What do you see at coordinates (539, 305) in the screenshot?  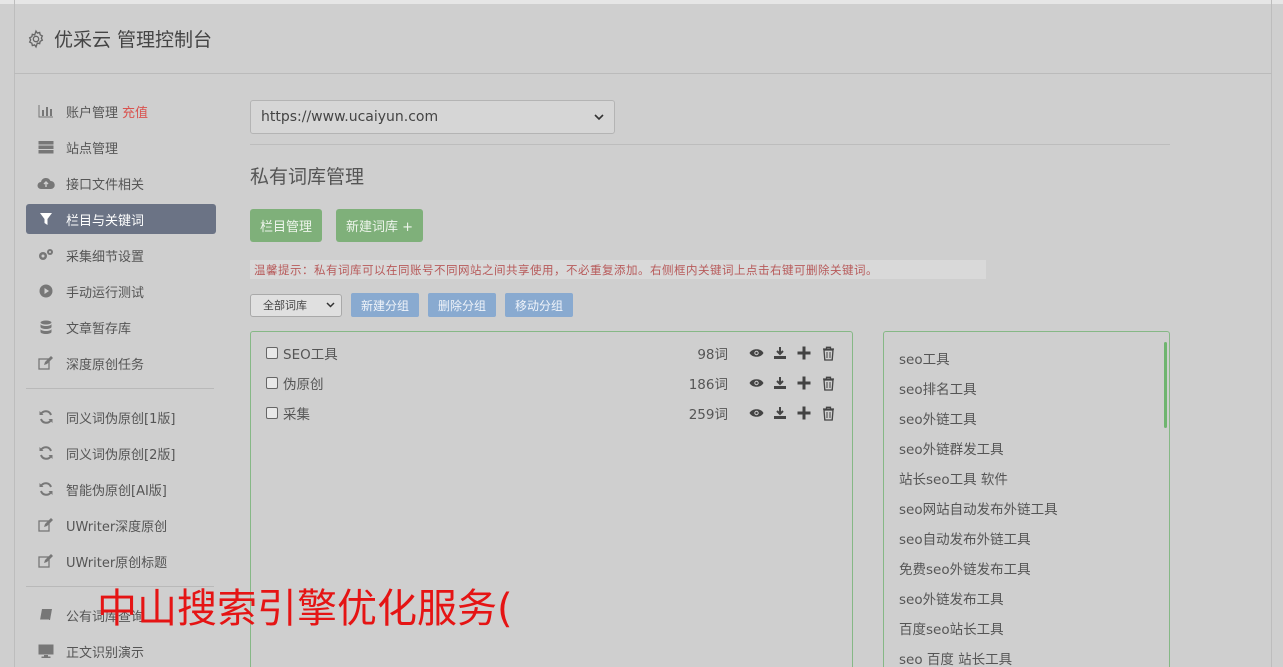 I see `move-group-button: 移动分组` at bounding box center [539, 305].